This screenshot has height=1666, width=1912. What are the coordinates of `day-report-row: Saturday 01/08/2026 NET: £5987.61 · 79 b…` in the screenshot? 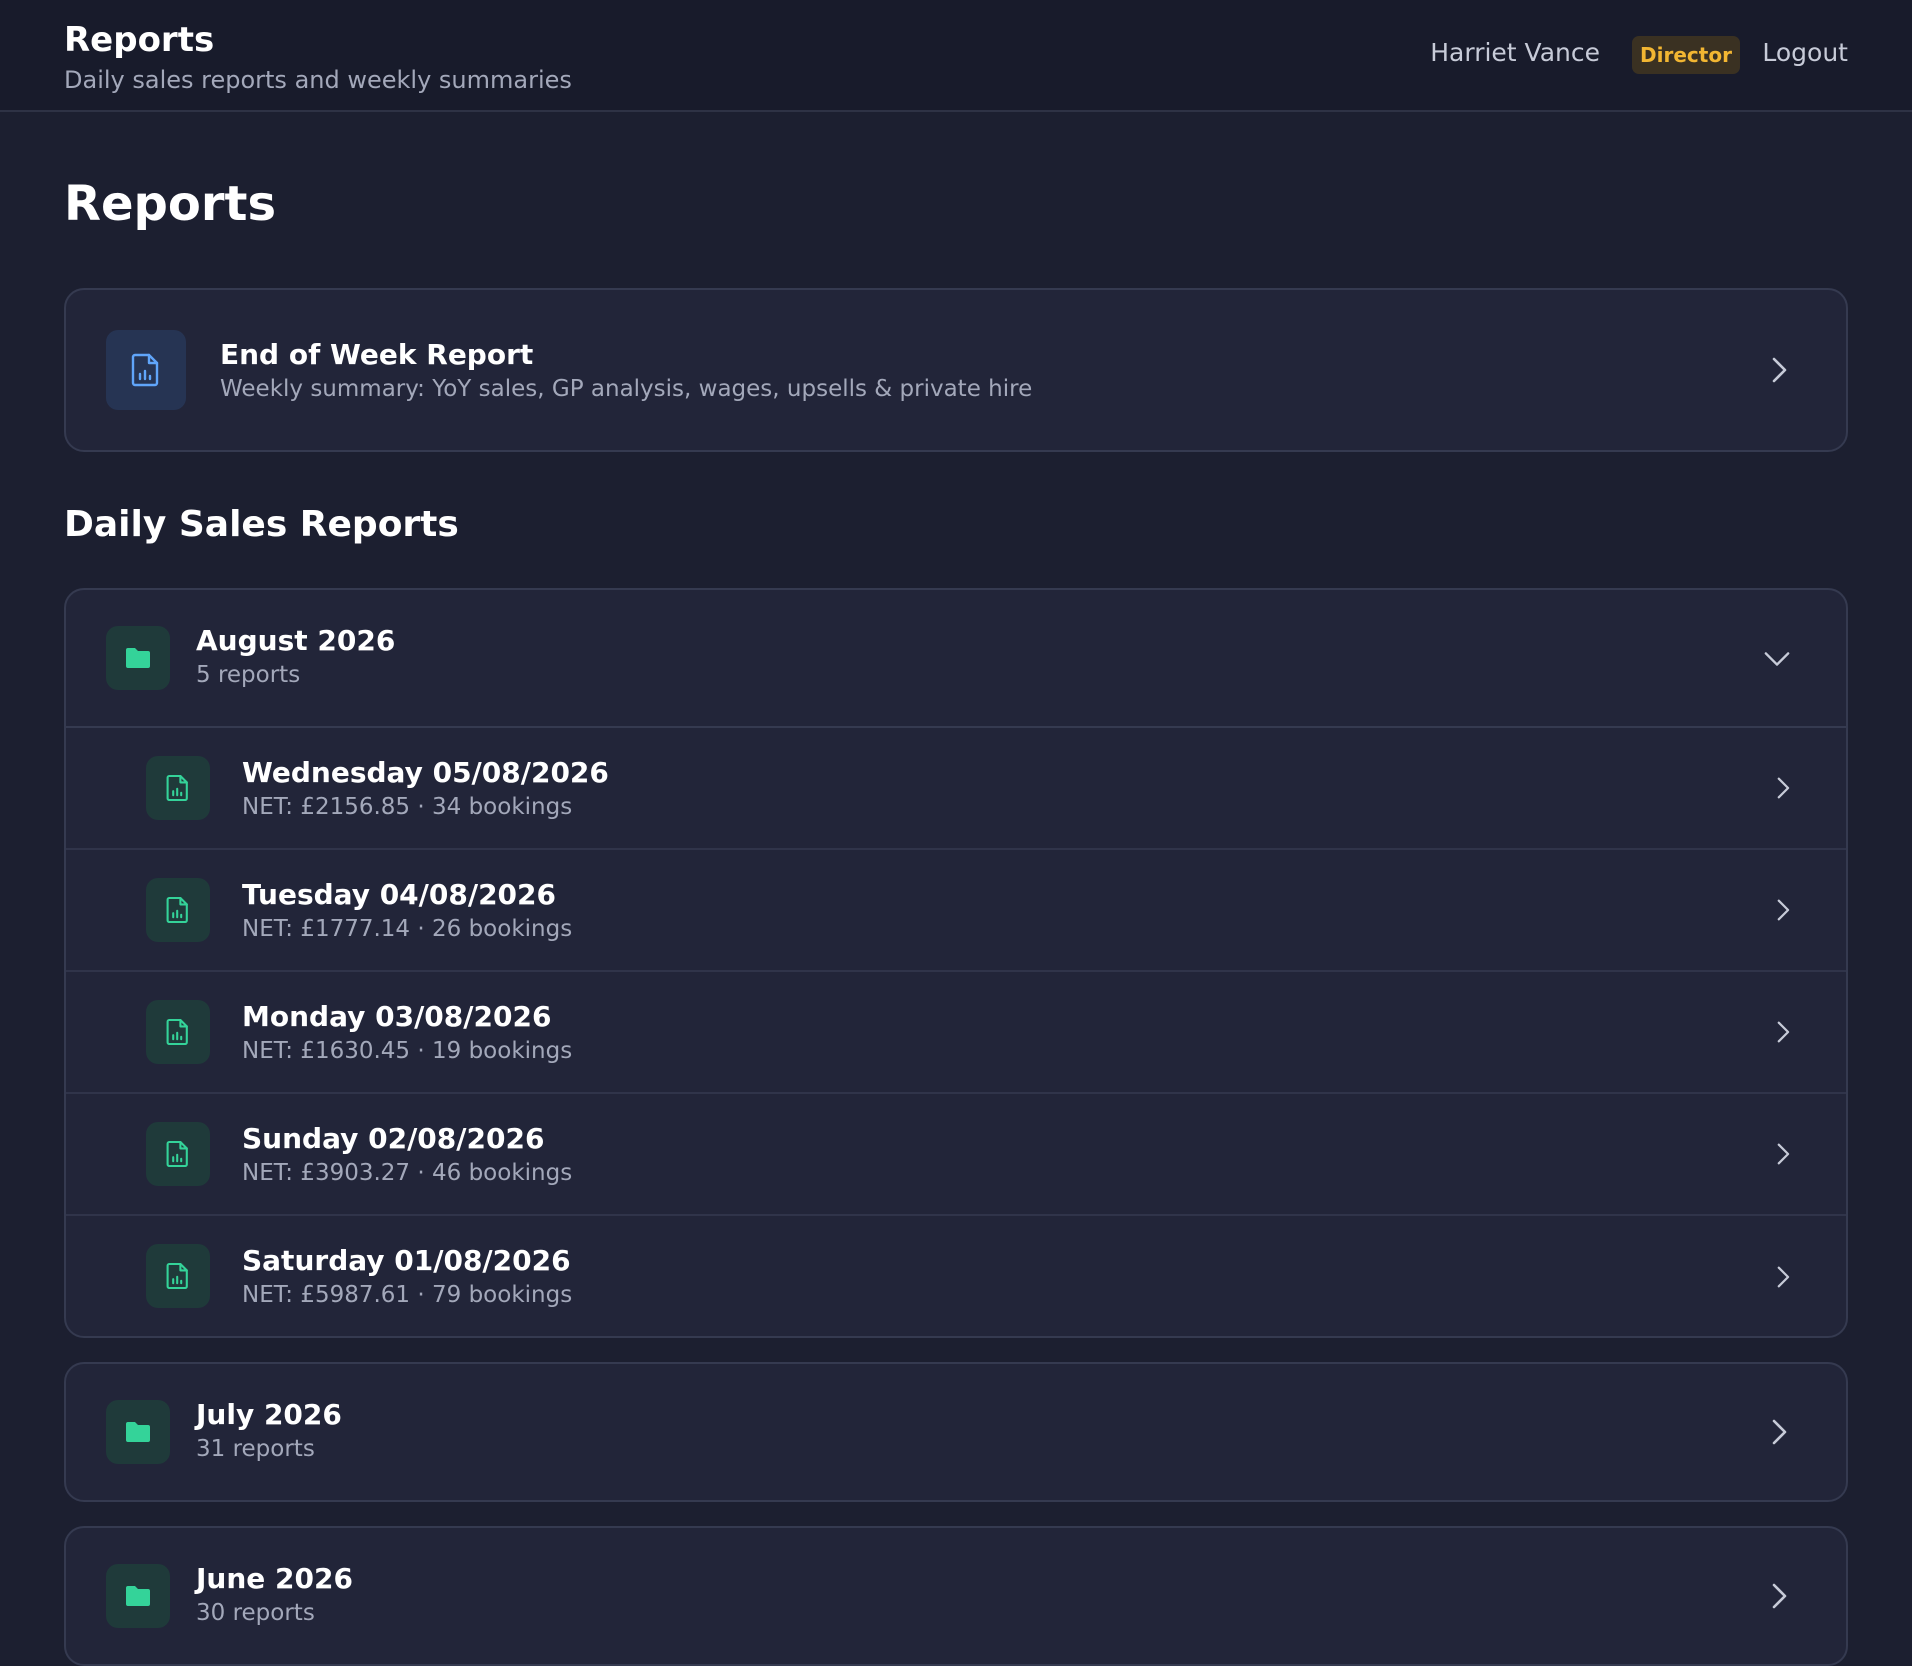 It's located at (956, 1277).